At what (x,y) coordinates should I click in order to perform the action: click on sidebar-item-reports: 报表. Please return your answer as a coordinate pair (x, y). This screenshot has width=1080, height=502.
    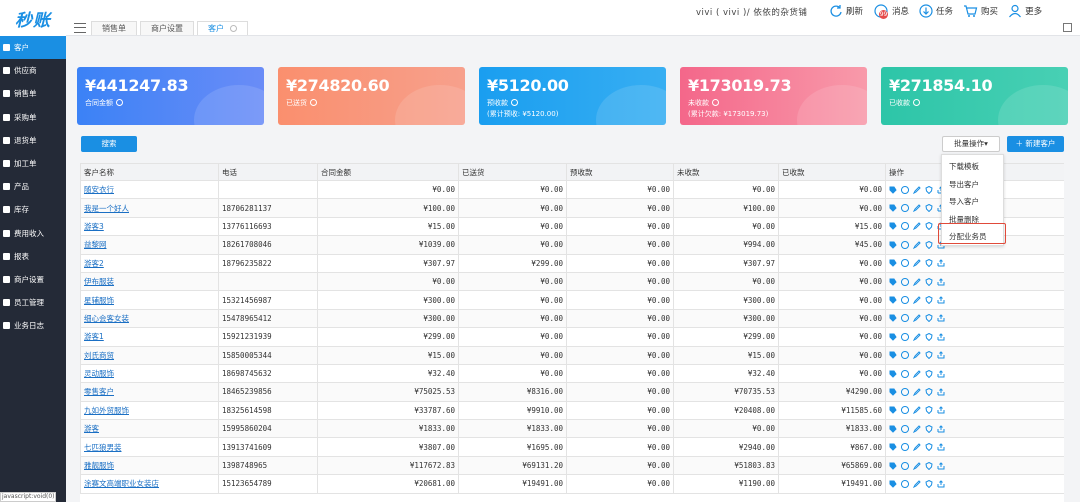
    Looking at the image, I should click on (33, 256).